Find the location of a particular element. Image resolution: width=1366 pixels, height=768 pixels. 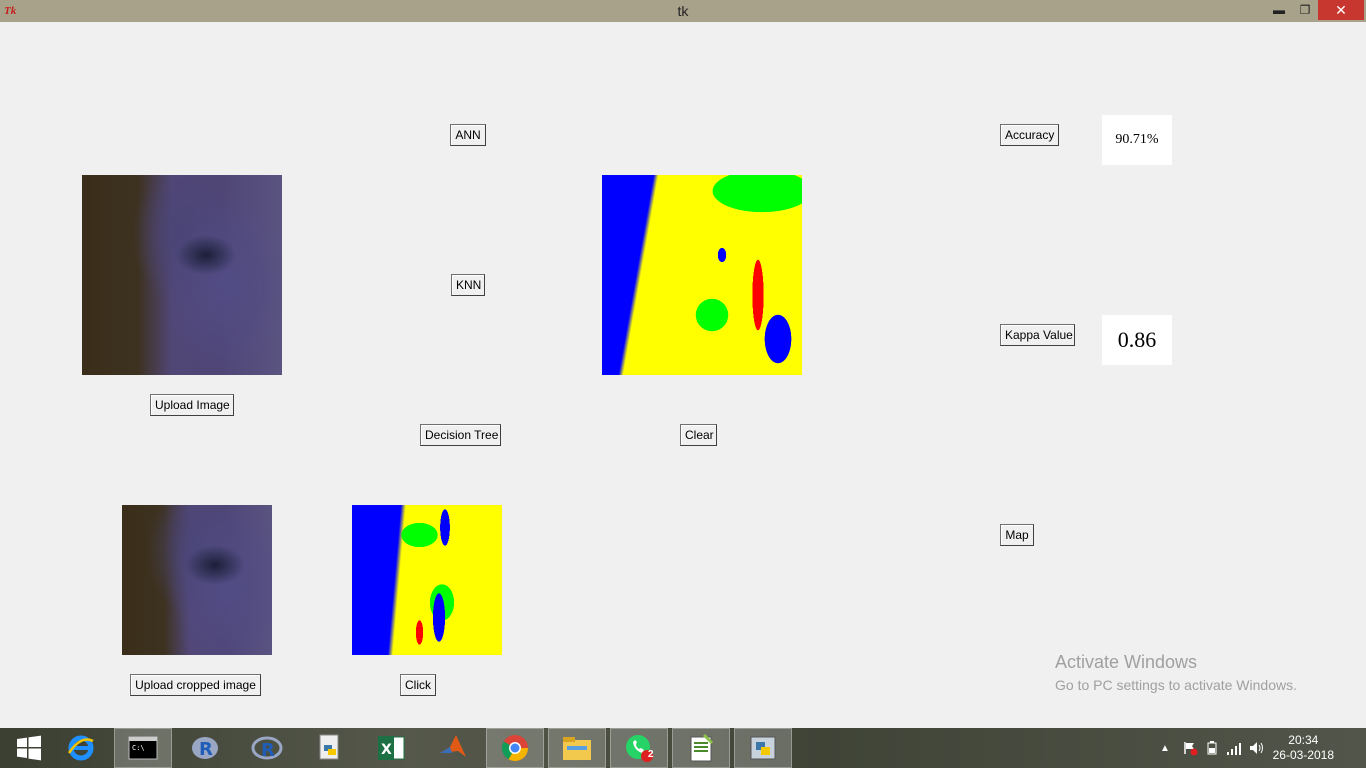

clock: 20:34 26-03-2018 is located at coordinates (1303, 748).